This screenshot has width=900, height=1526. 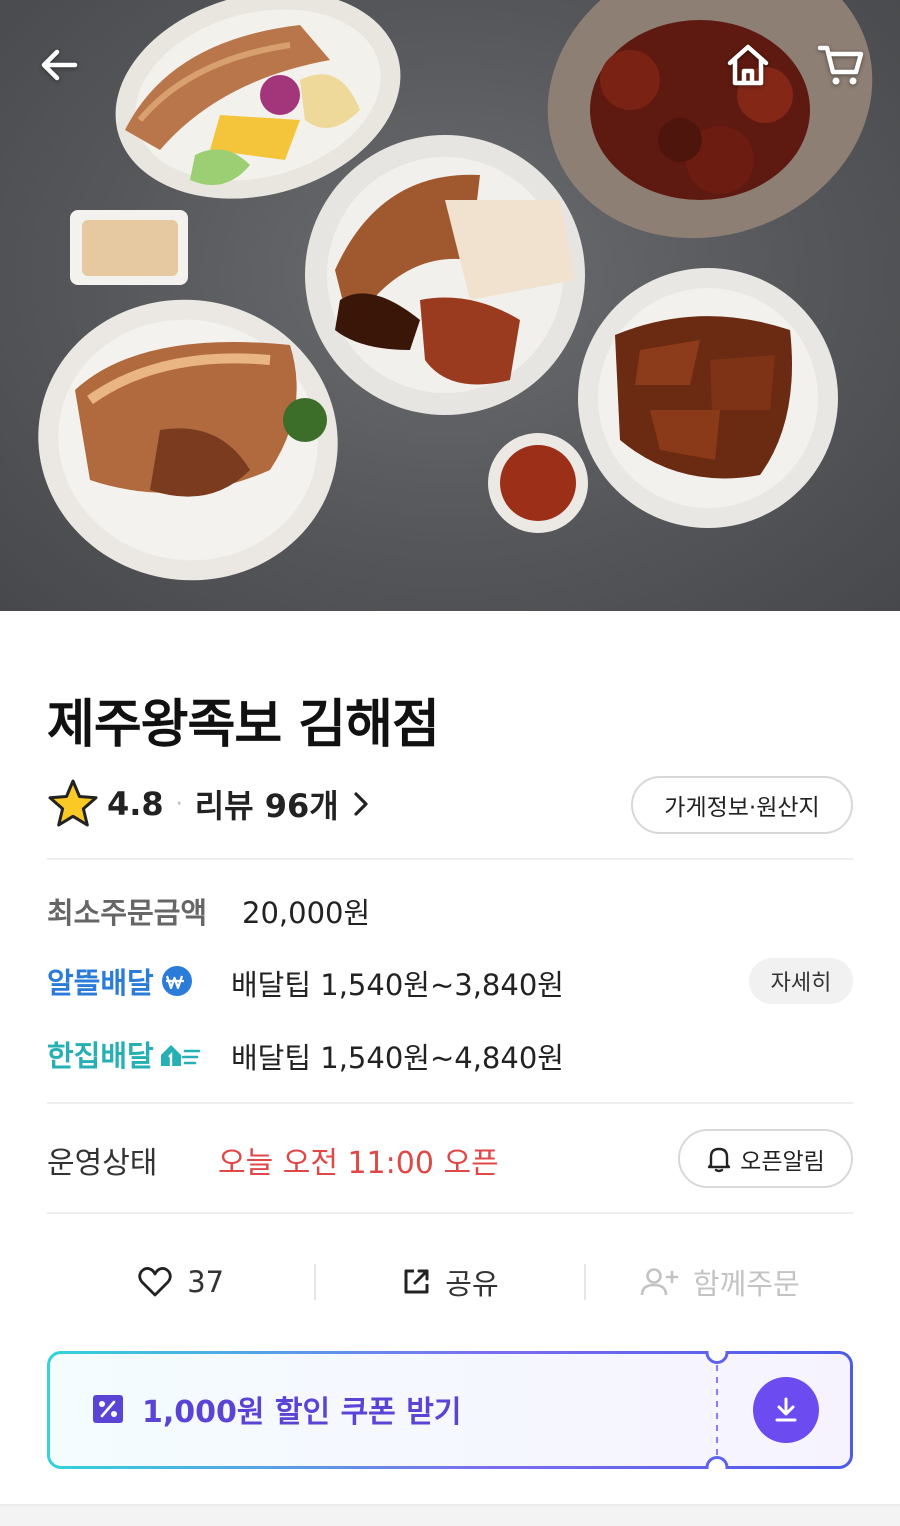 What do you see at coordinates (306, 913) in the screenshot?
I see `min-order-value: 20,000원` at bounding box center [306, 913].